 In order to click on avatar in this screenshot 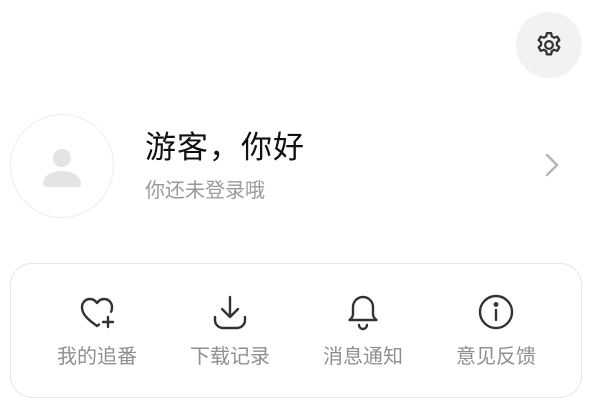, I will do `click(62, 166)`.